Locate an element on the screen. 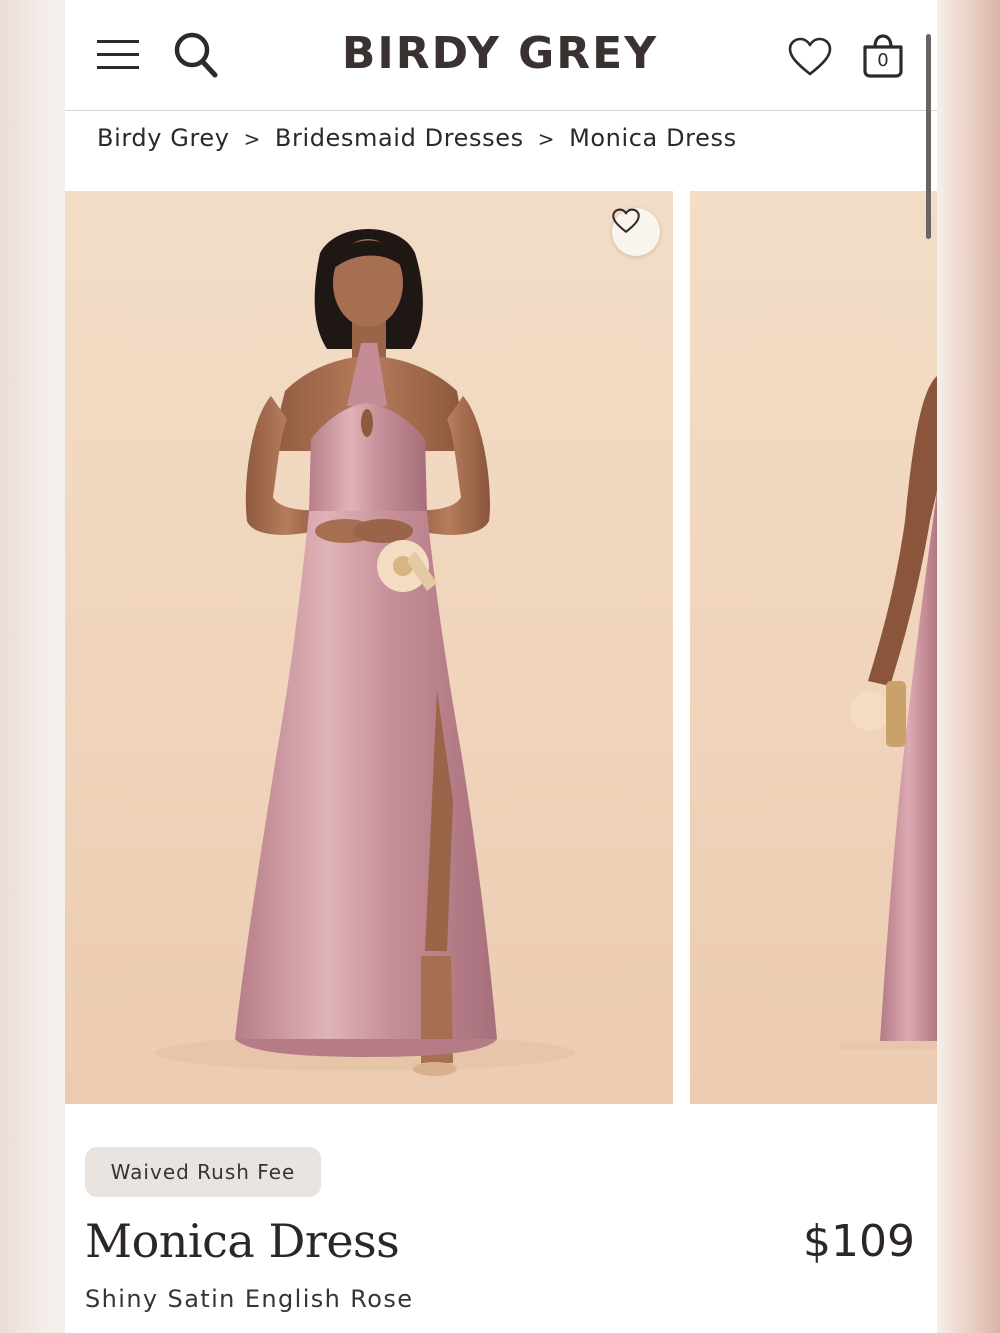  menu-button is located at coordinates (118, 54).